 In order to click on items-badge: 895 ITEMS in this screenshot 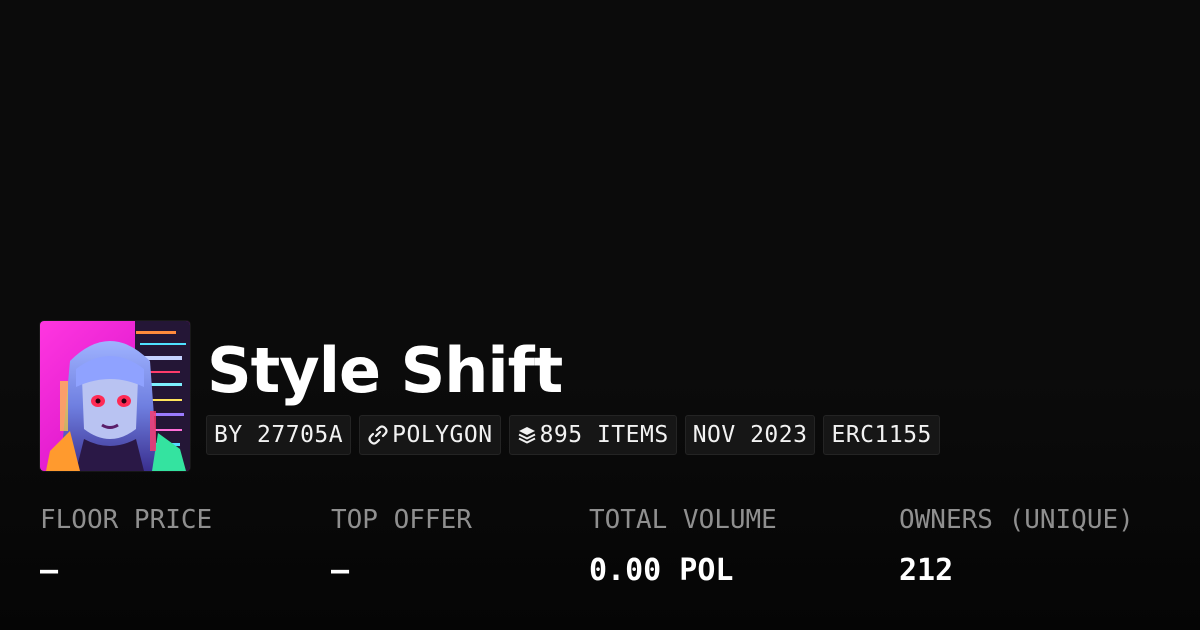, I will do `click(592, 435)`.